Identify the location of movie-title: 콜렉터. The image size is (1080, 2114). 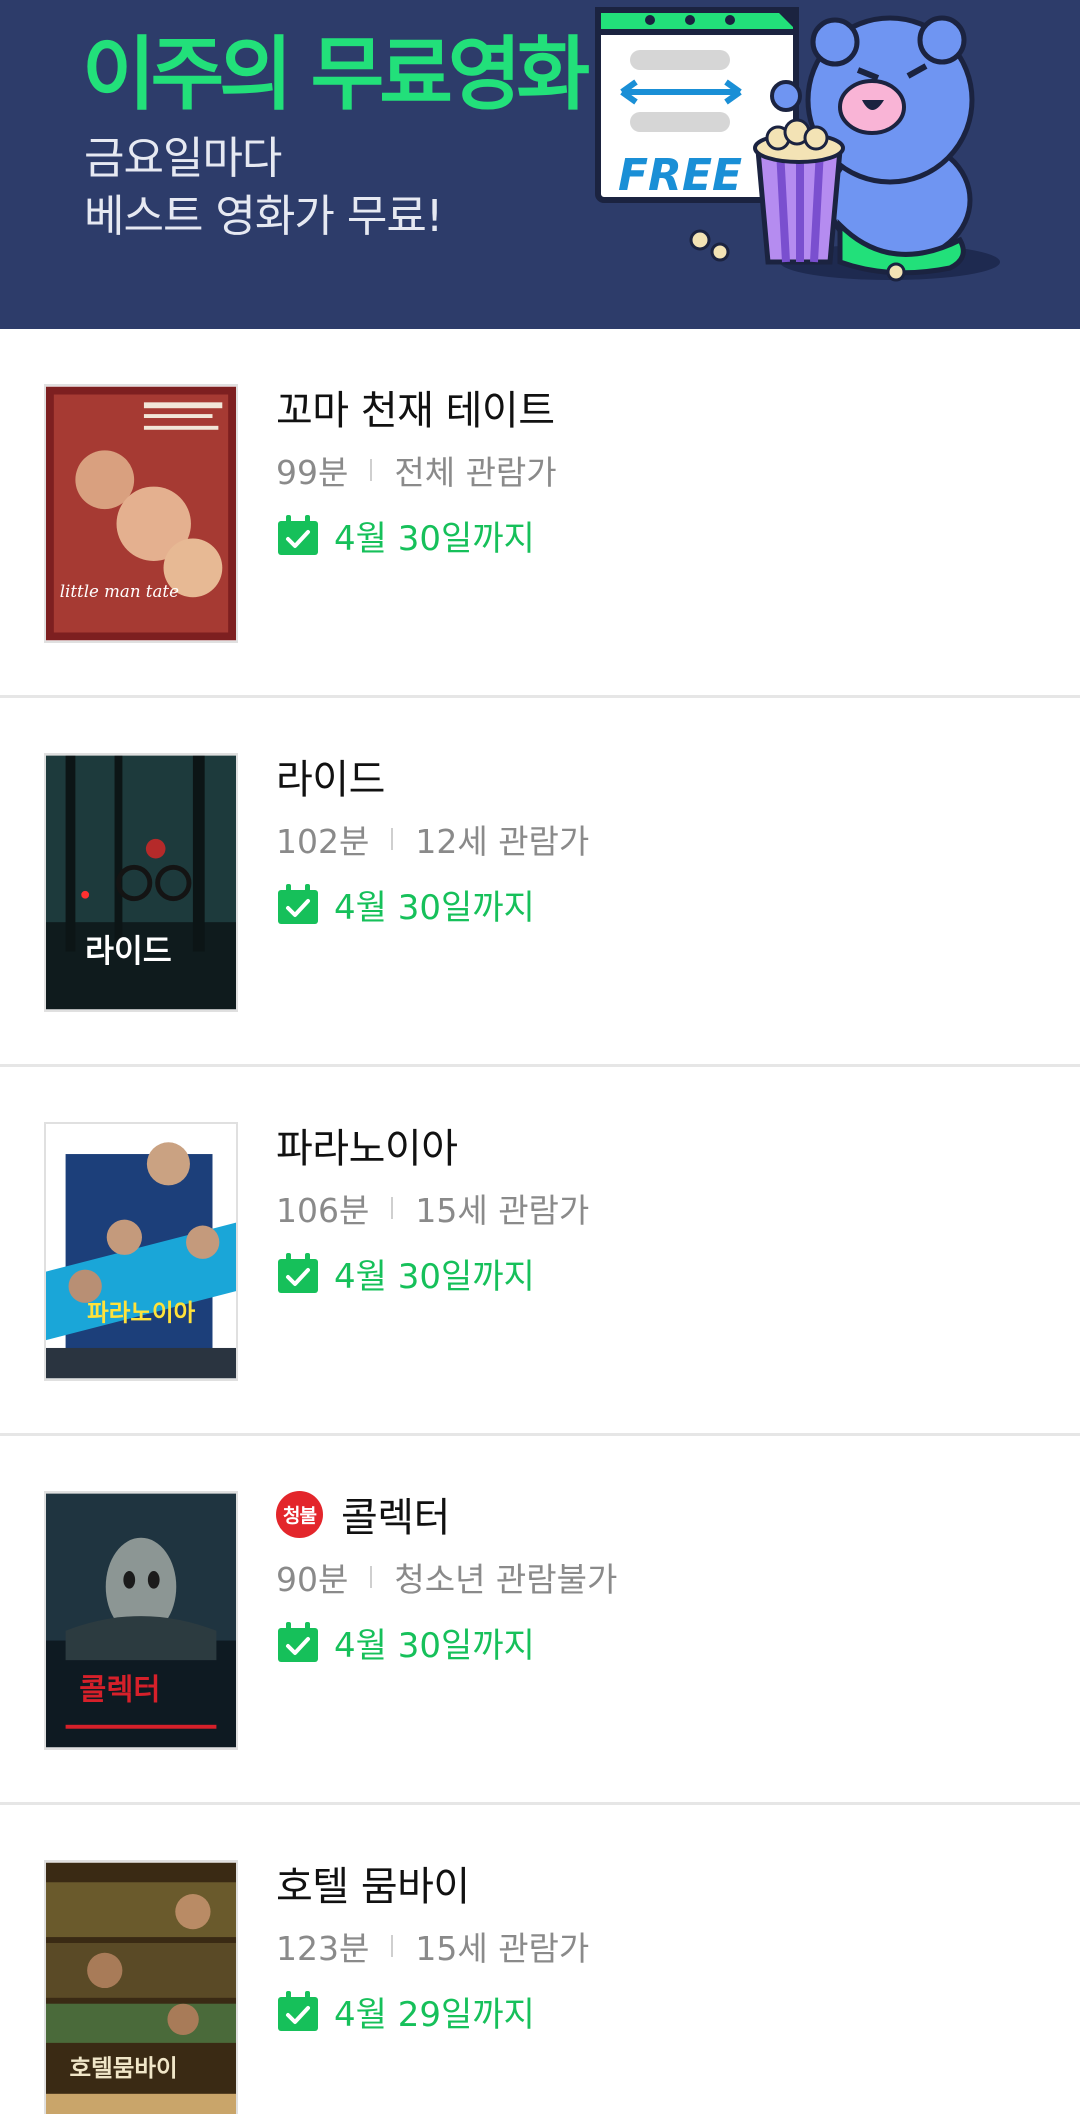
(395, 1514).